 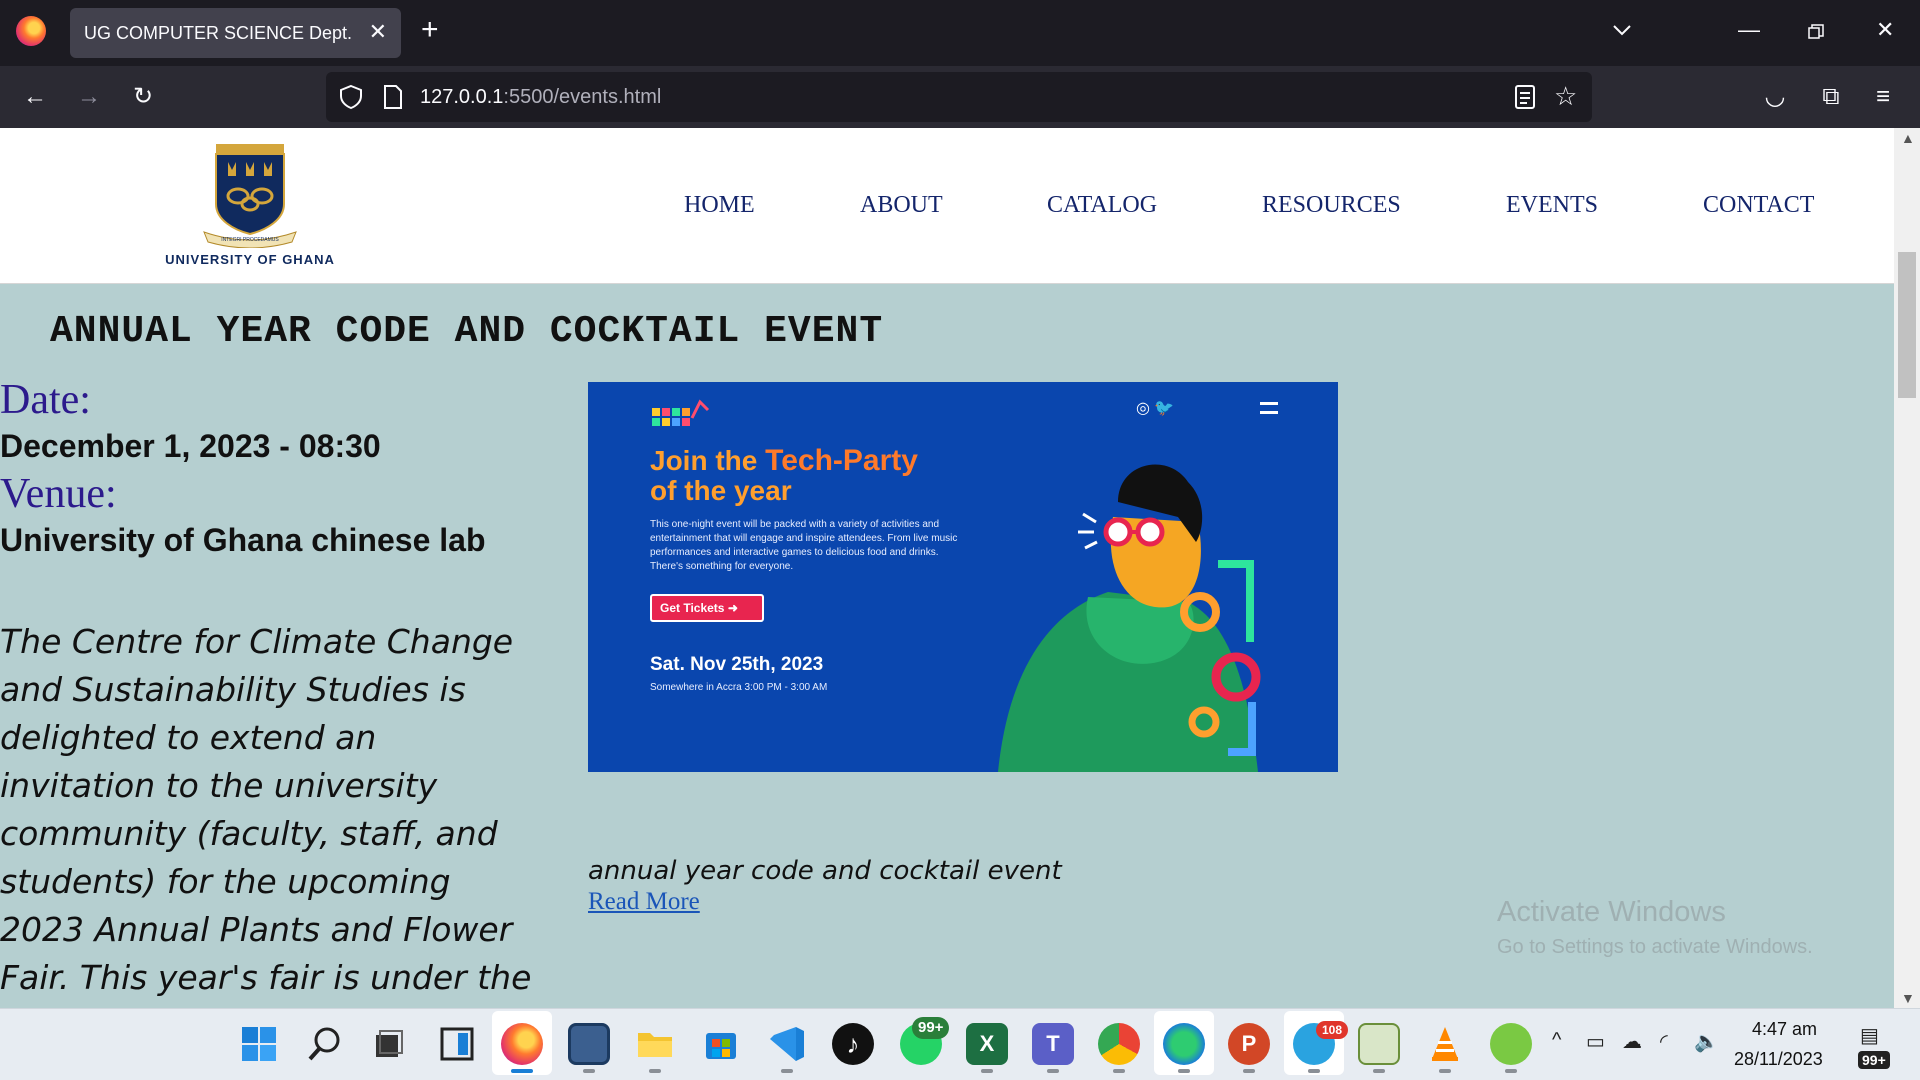 I want to click on task-view-icon, so click(x=389, y=1044).